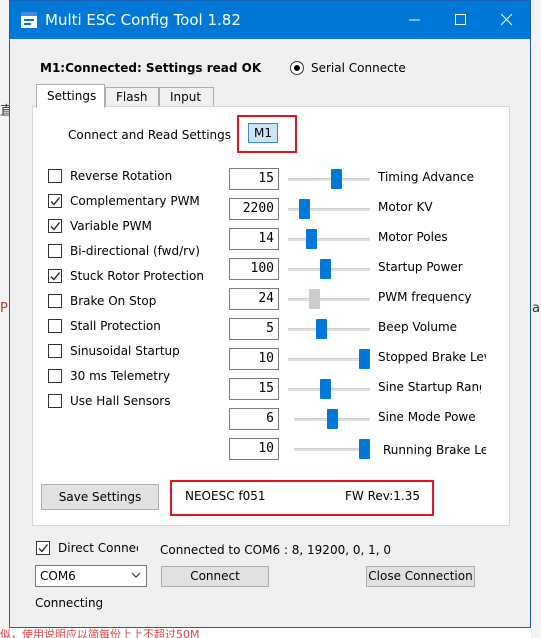 The image size is (541, 638). I want to click on checkbox-label: Stall Protection, so click(115, 326).